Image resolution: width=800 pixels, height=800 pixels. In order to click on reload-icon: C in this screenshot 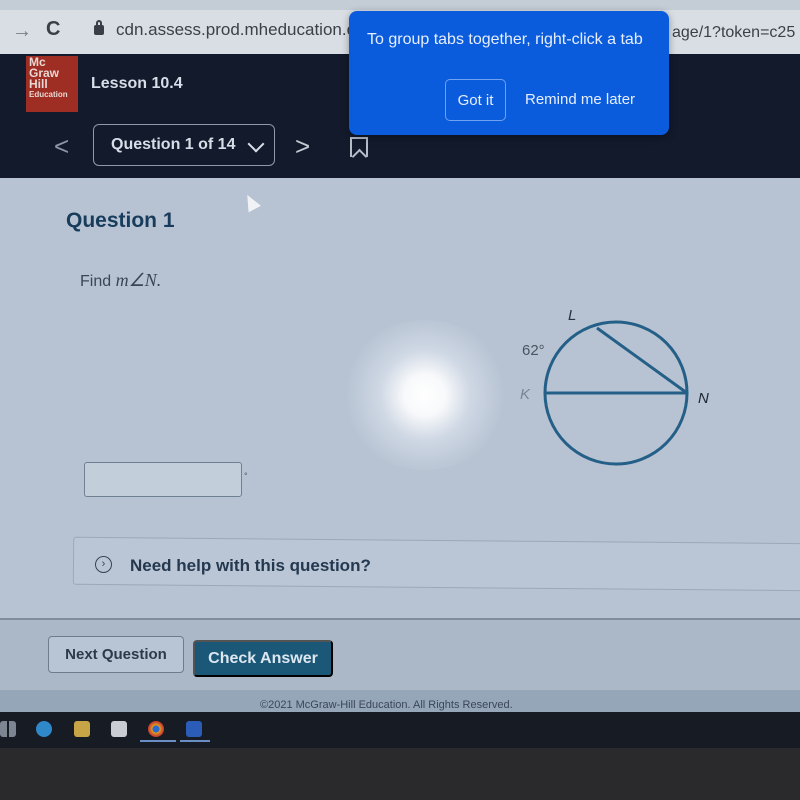, I will do `click(53, 29)`.